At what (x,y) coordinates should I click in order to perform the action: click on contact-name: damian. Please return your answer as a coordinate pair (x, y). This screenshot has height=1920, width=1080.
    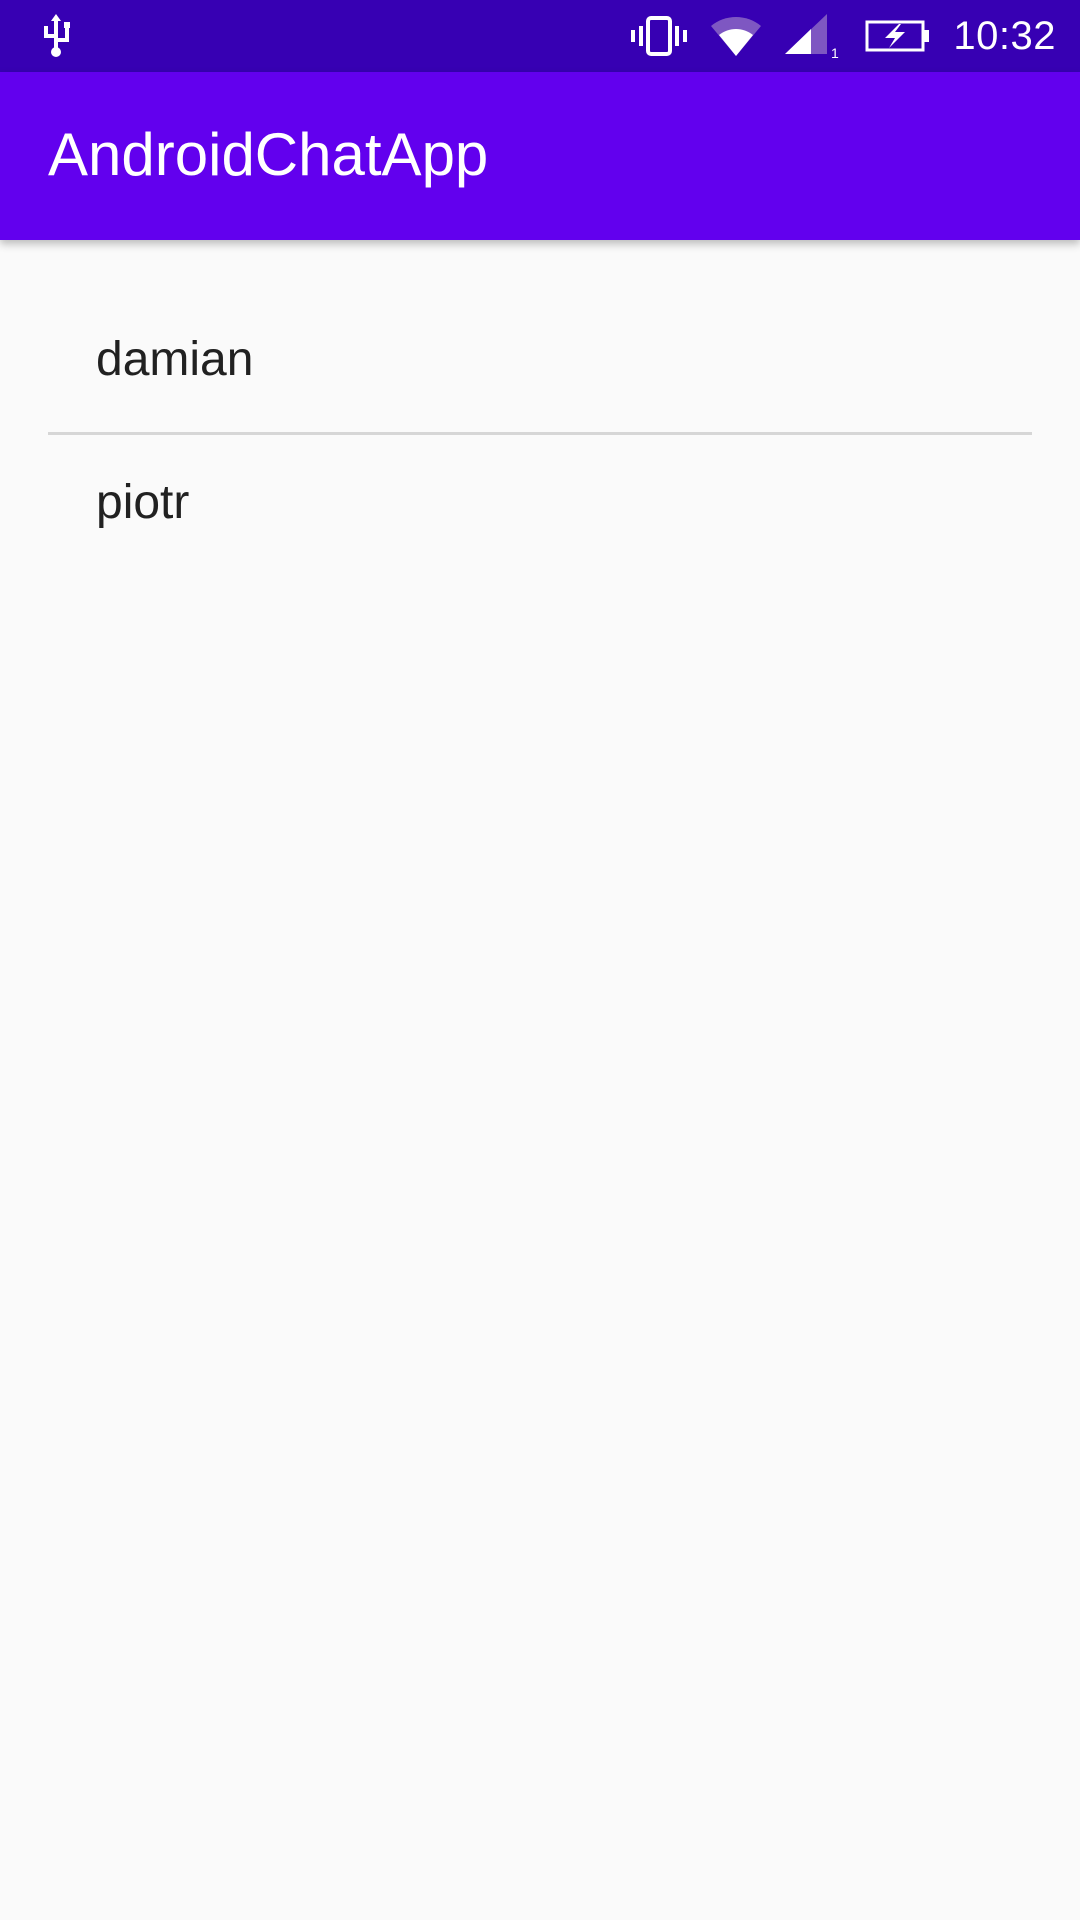
    Looking at the image, I should click on (175, 359).